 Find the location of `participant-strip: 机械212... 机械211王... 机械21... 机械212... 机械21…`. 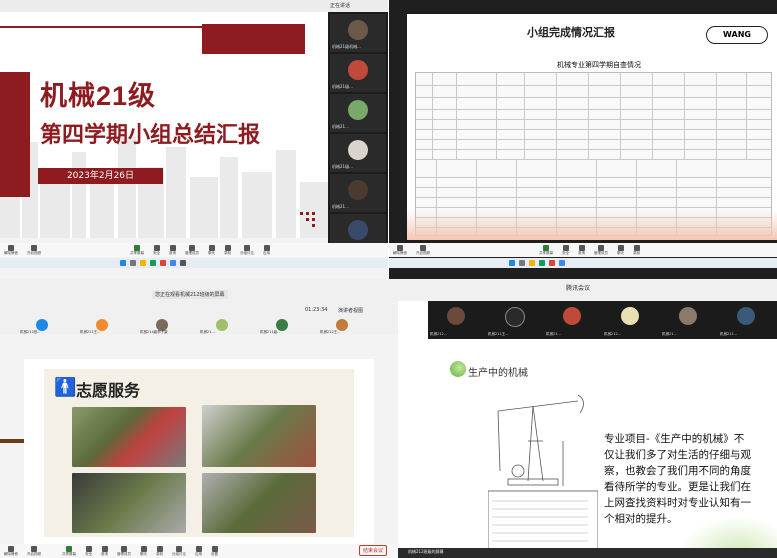

participant-strip: 机械212... 机械211王... 机械21... 机械212... 机械21… is located at coordinates (602, 320).